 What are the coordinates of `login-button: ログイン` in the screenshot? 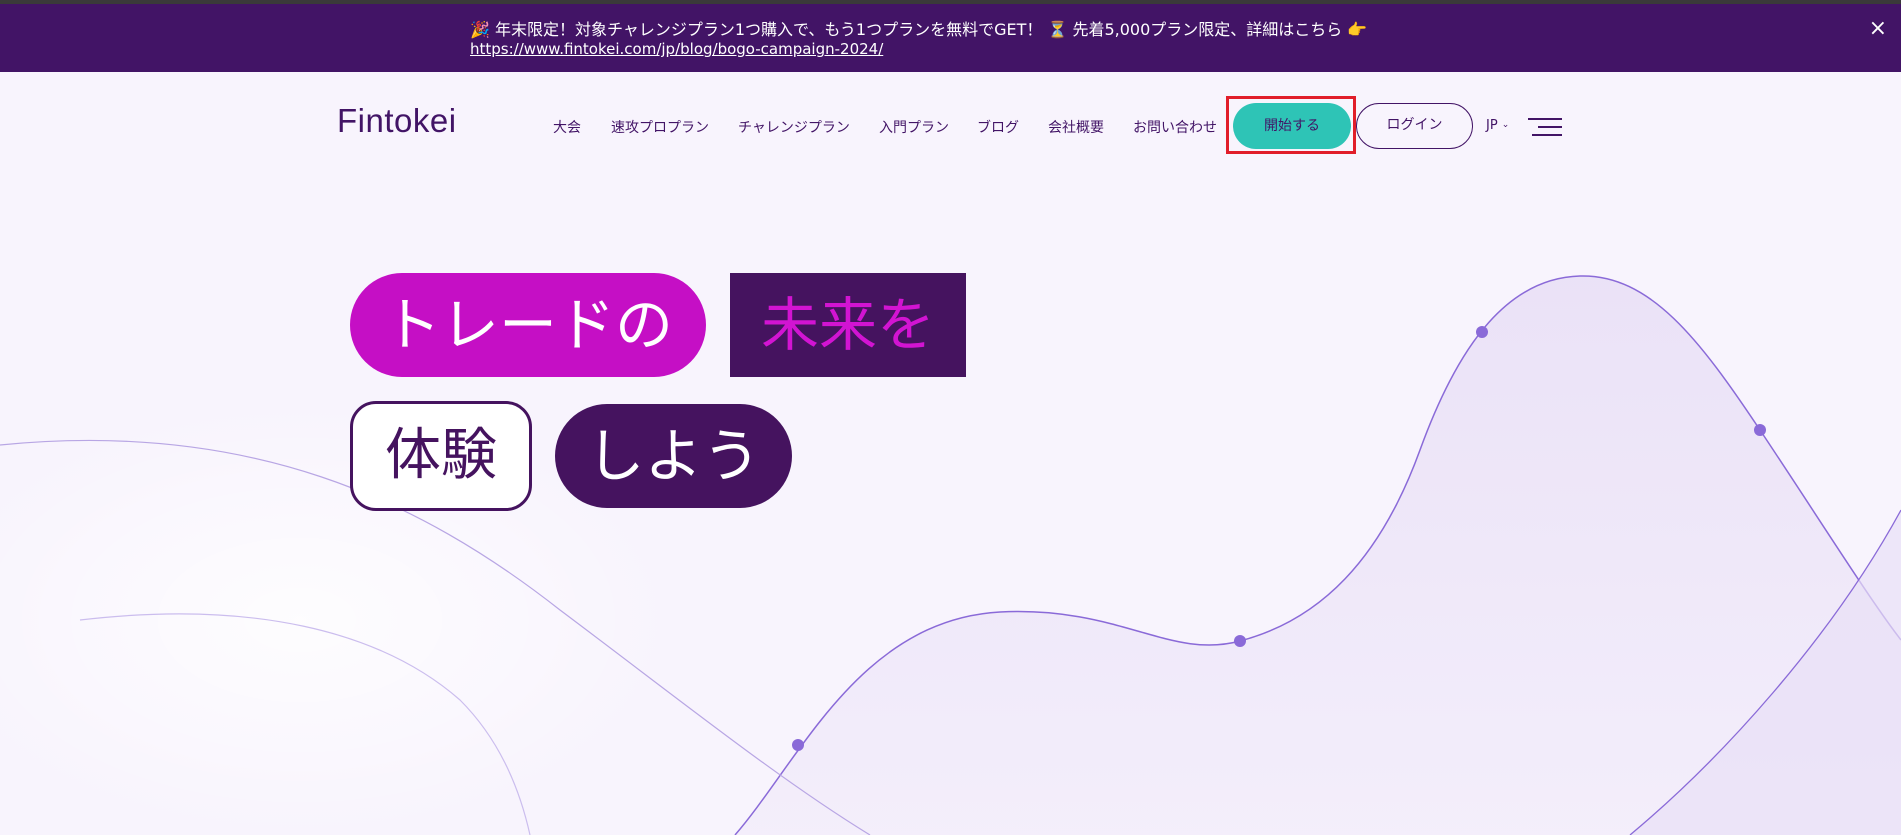 It's located at (1414, 126).